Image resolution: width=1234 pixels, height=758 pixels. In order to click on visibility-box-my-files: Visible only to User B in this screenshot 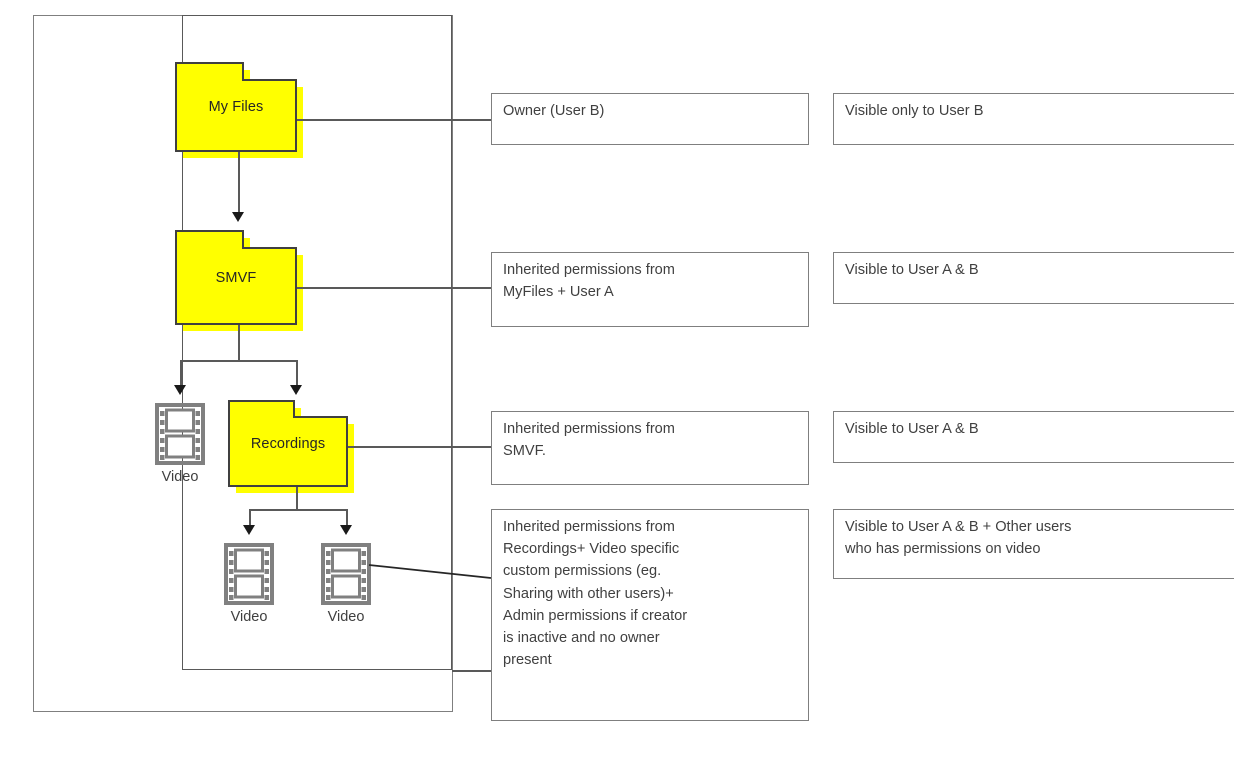, I will do `click(1033, 119)`.